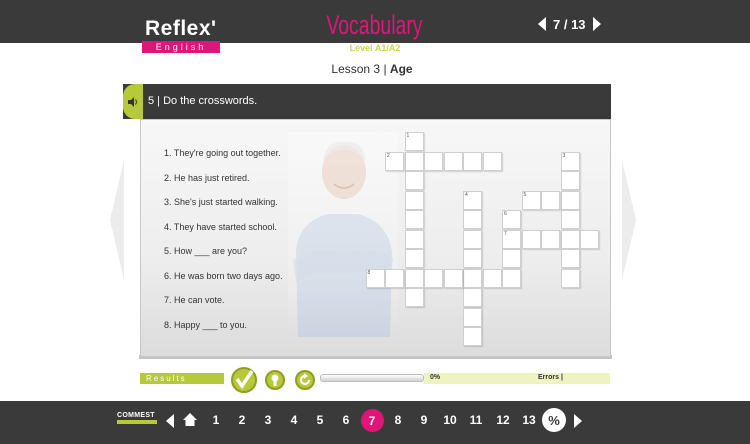 The width and height of the screenshot is (750, 444). I want to click on lesson-topic: Age, so click(401, 69).